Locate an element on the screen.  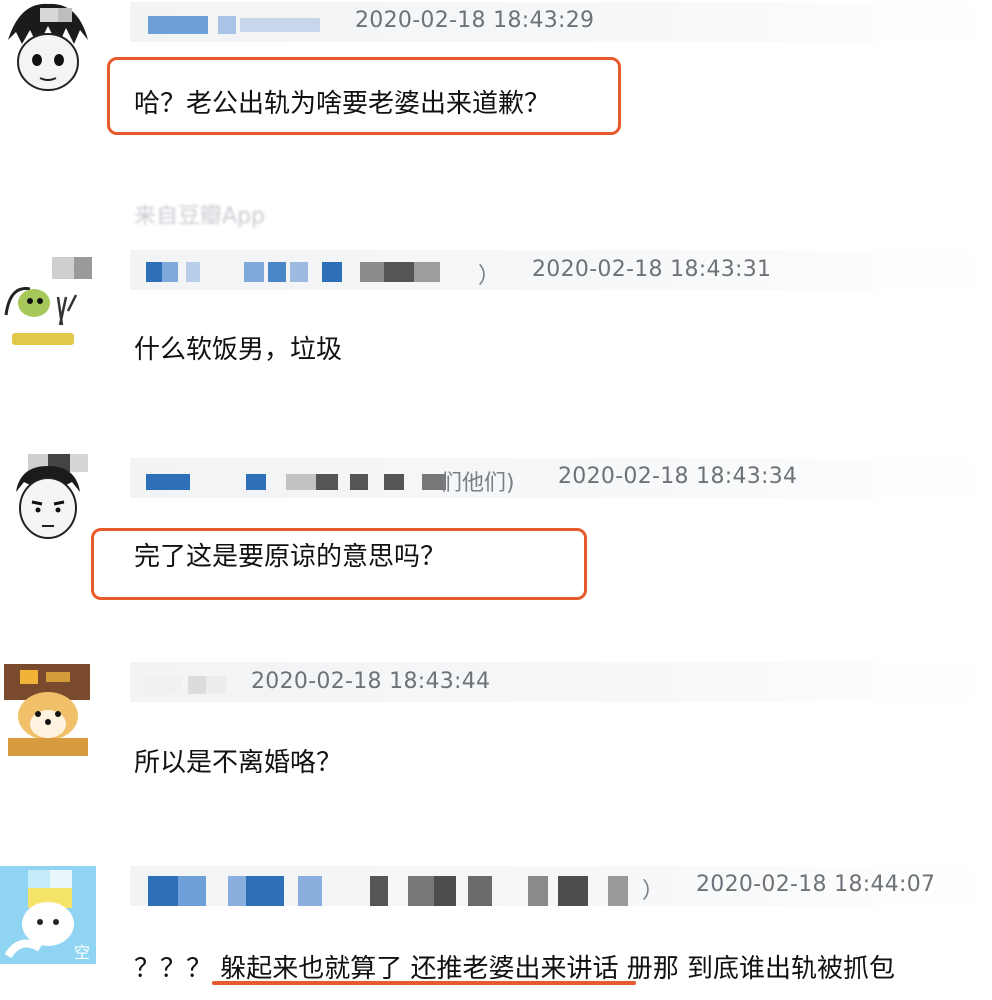
avatar-shiba-dog-icon is located at coordinates (48, 708).